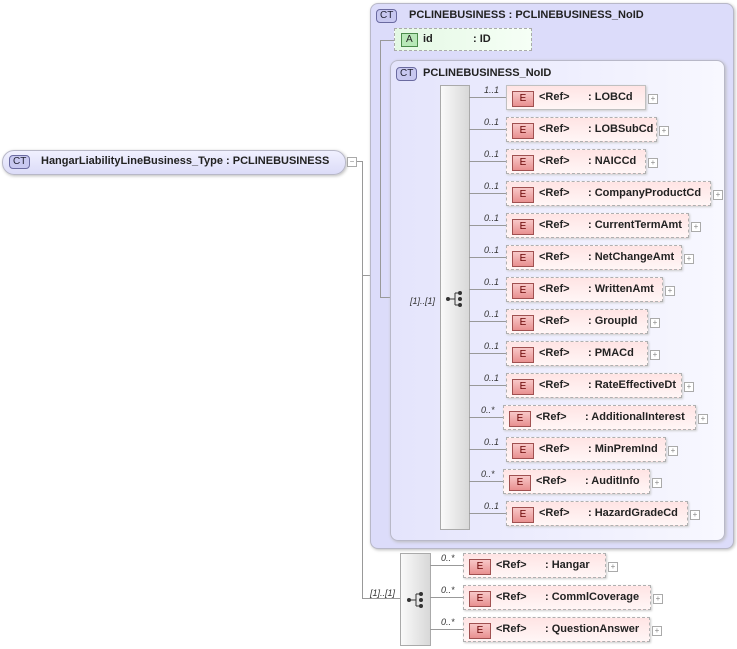  I want to click on sequence-cardinality: [1]..[1], so click(383, 593).